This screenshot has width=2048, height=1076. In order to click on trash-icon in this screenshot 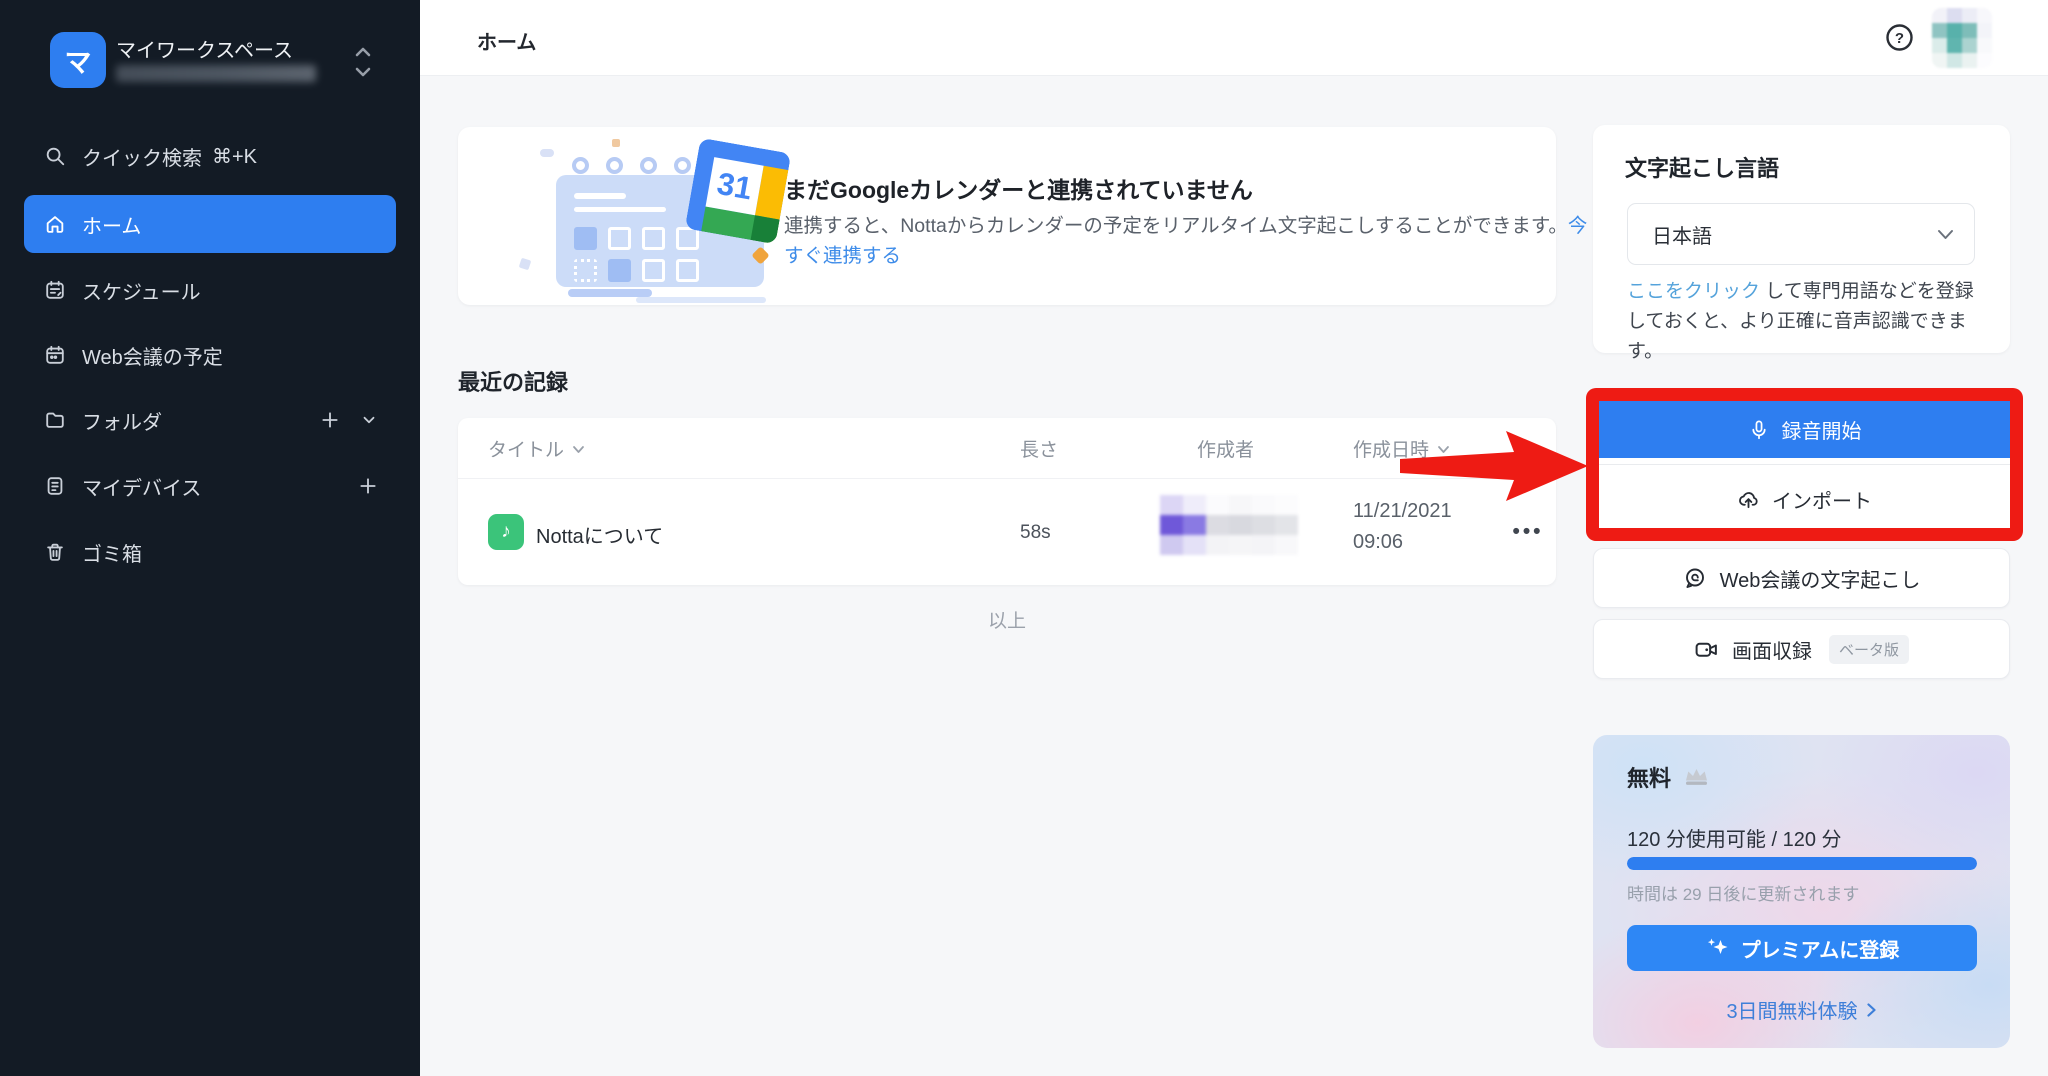, I will do `click(55, 552)`.